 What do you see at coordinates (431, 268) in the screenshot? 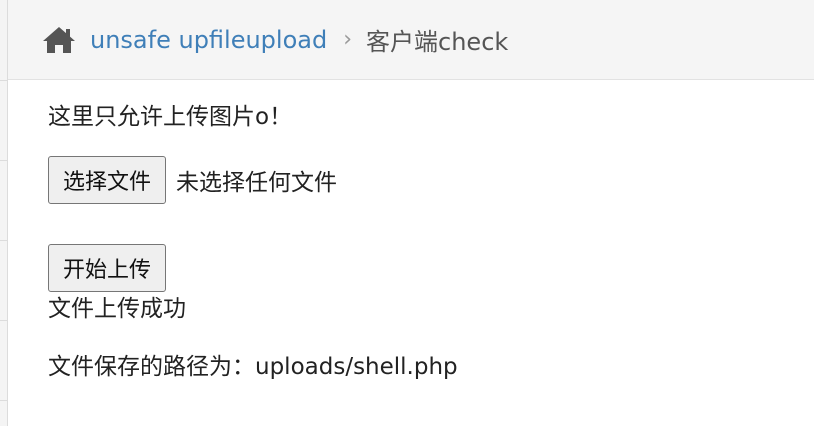
I see `upload-row: 开始上传` at bounding box center [431, 268].